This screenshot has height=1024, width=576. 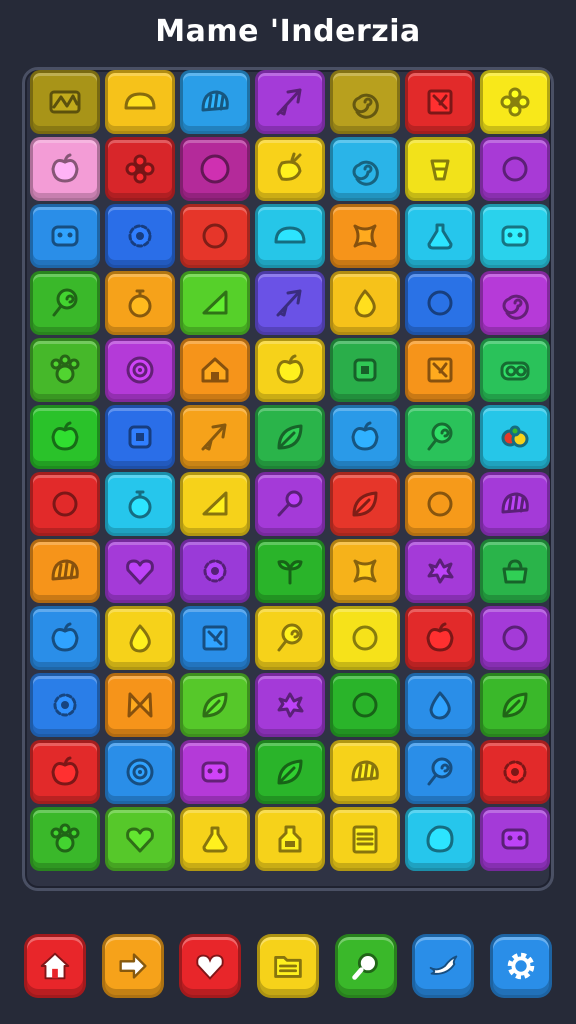 What do you see at coordinates (215, 638) in the screenshot?
I see `tile-r9-c3` at bounding box center [215, 638].